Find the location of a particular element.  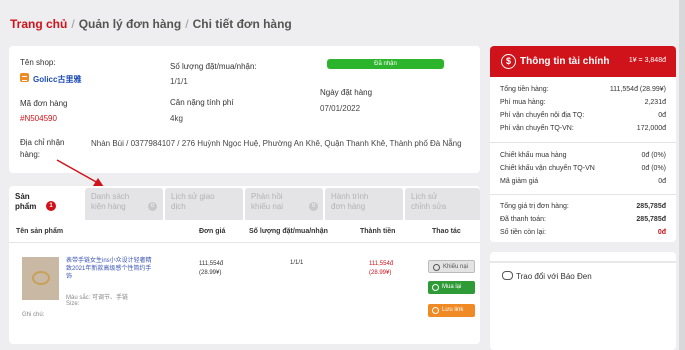

rebuy-button: Mua lại is located at coordinates (451, 287).